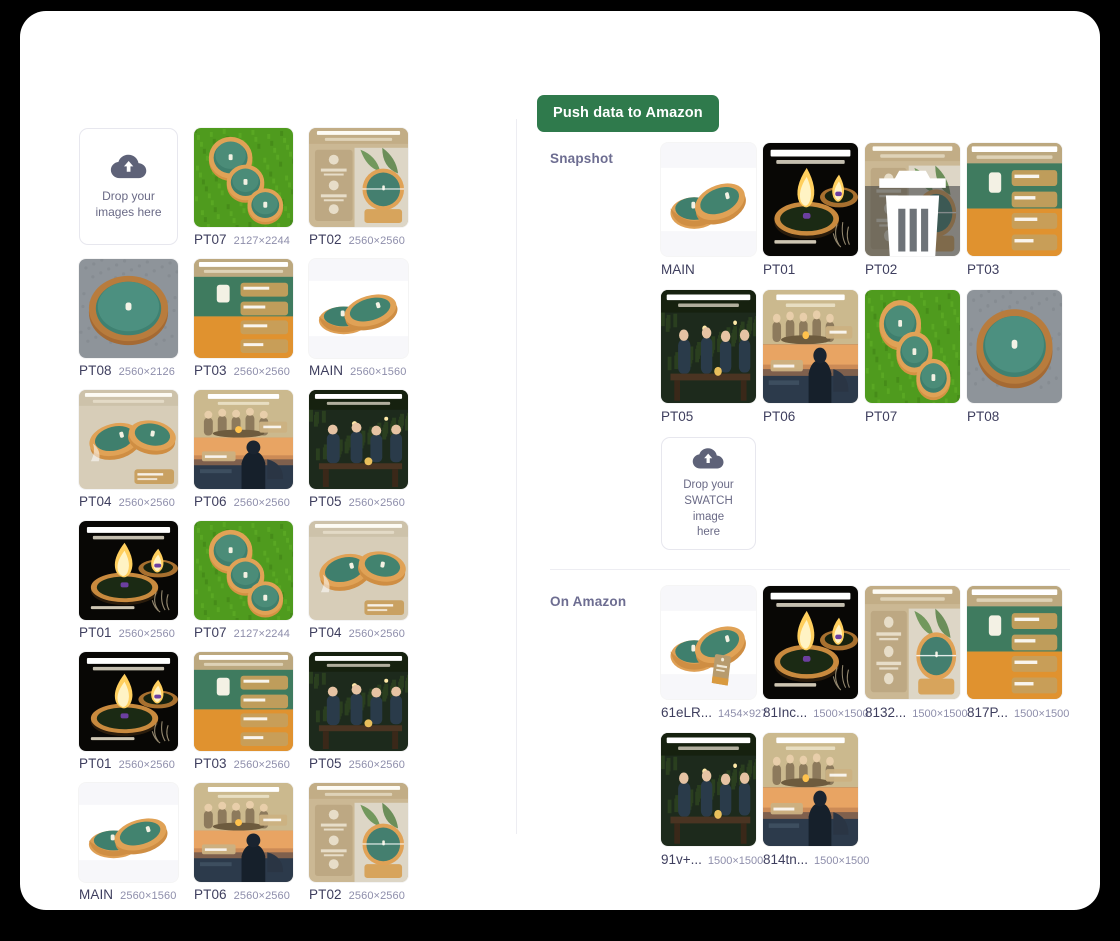 This screenshot has width=1120, height=941. Describe the element at coordinates (128, 186) in the screenshot. I see `images-dropzone: Drop your images here` at that location.